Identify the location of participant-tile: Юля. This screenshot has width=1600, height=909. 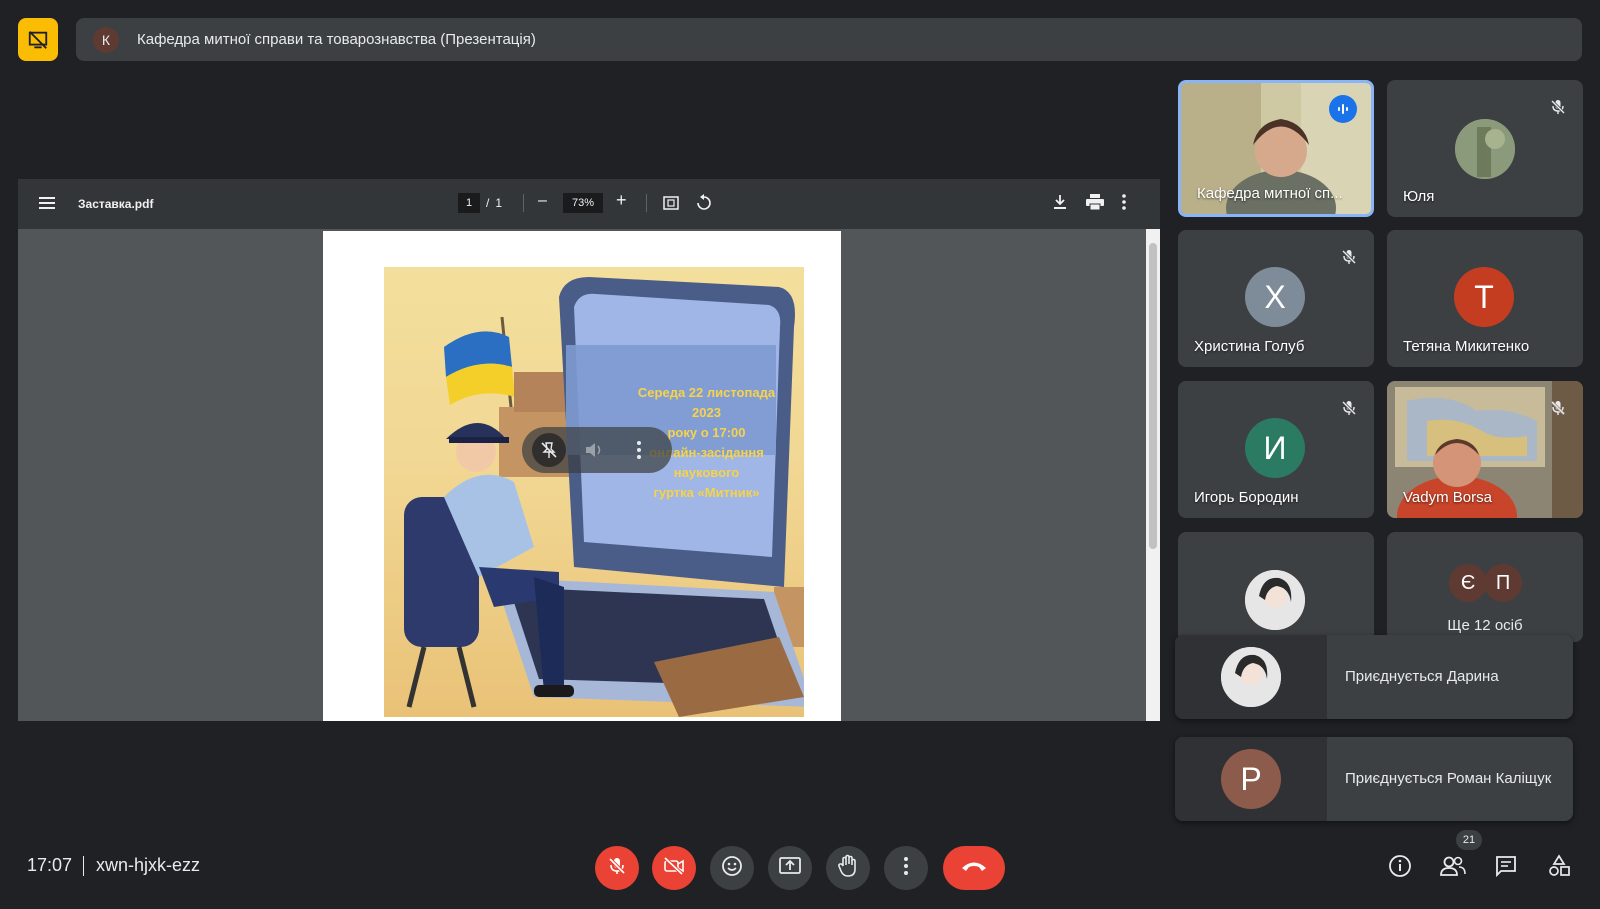
(1485, 148).